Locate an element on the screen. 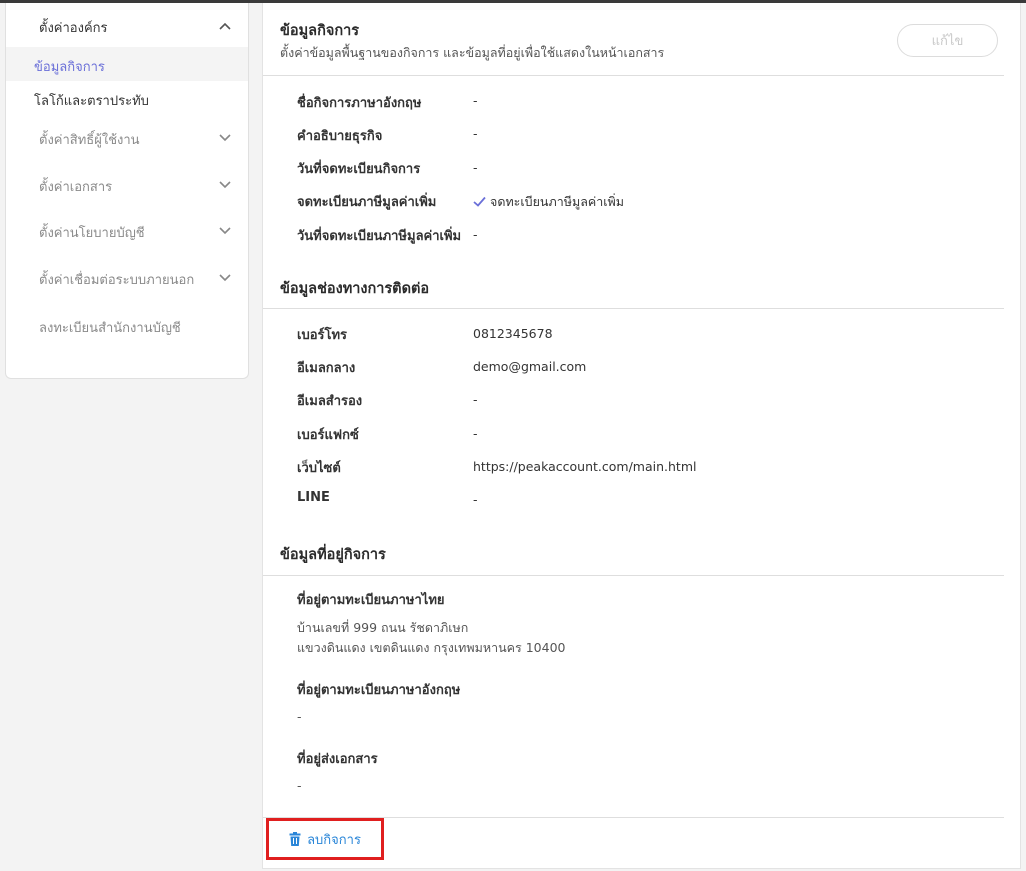 This screenshot has height=871, width=1026. sidebar-group-documents: ตั้งค่าเอกสาร is located at coordinates (127, 186).